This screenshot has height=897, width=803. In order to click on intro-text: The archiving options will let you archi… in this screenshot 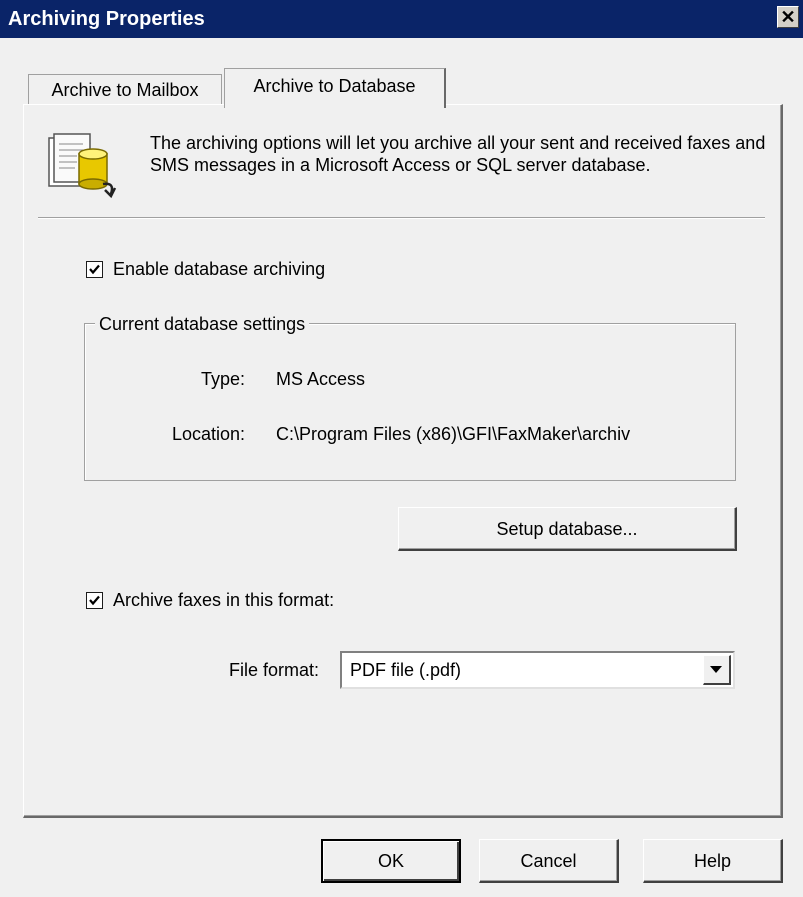, I will do `click(458, 154)`.